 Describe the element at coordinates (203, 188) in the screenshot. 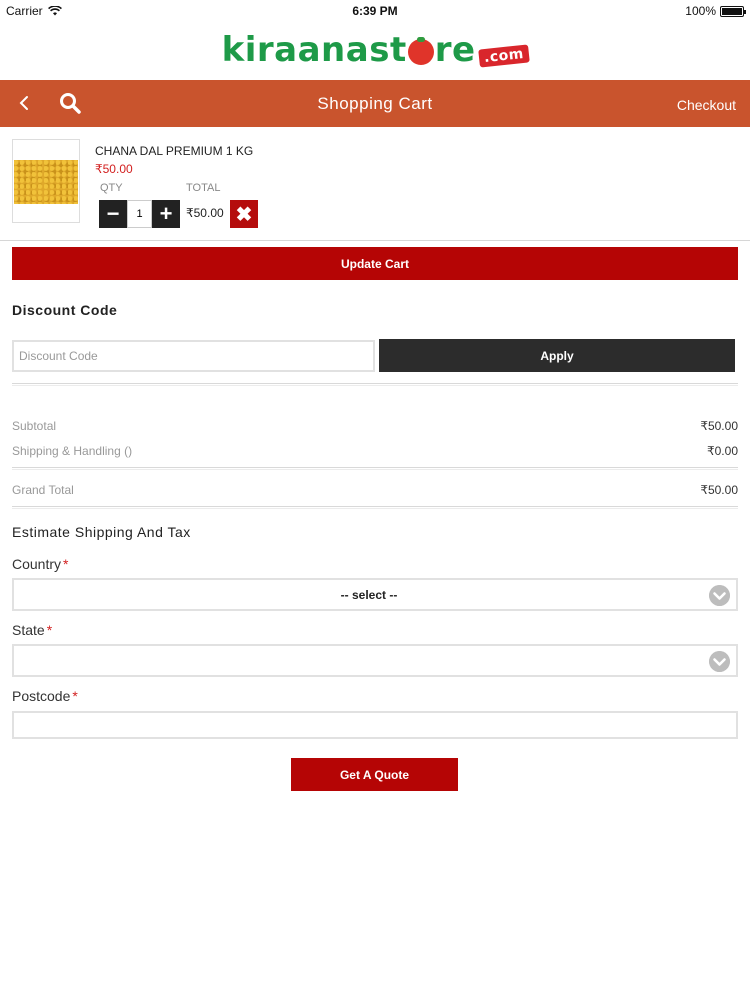

I see `total-label: TOTAL` at that location.